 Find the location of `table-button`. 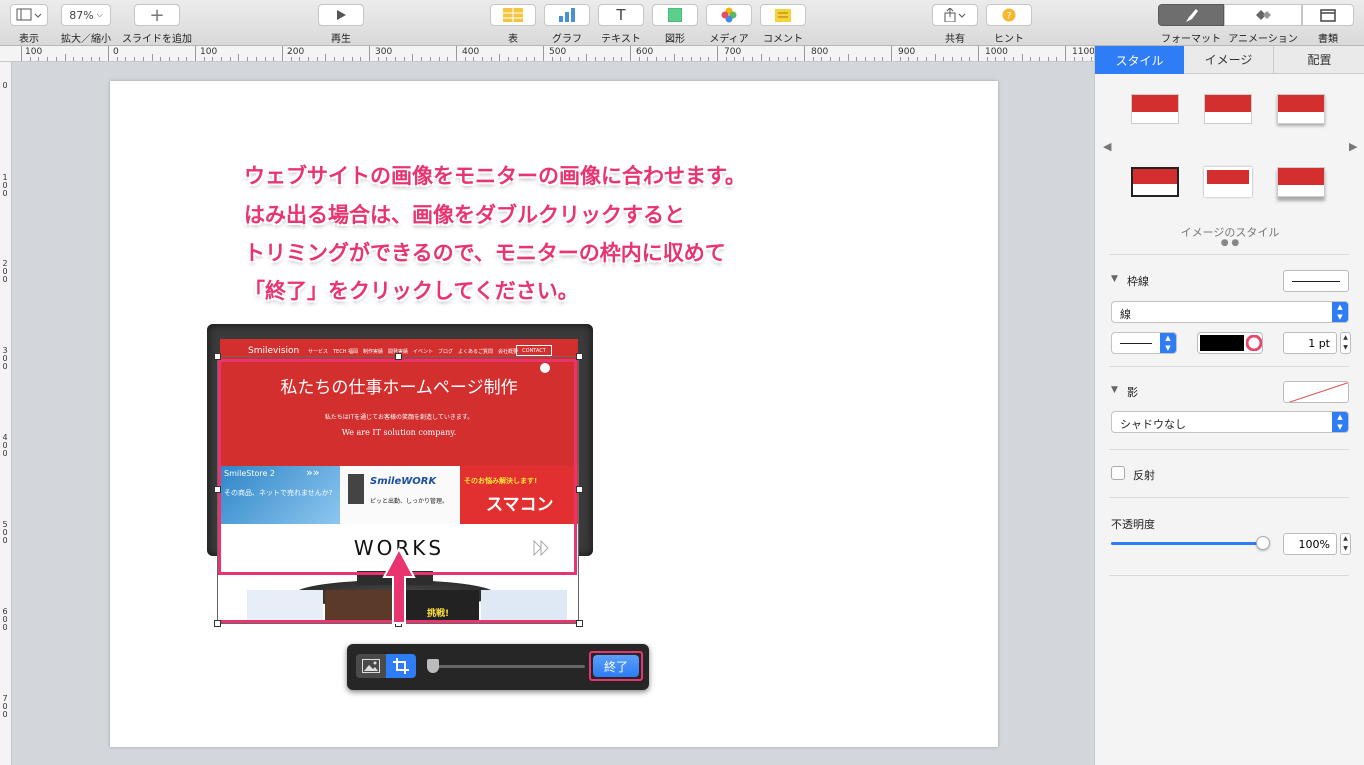

table-button is located at coordinates (513, 15).